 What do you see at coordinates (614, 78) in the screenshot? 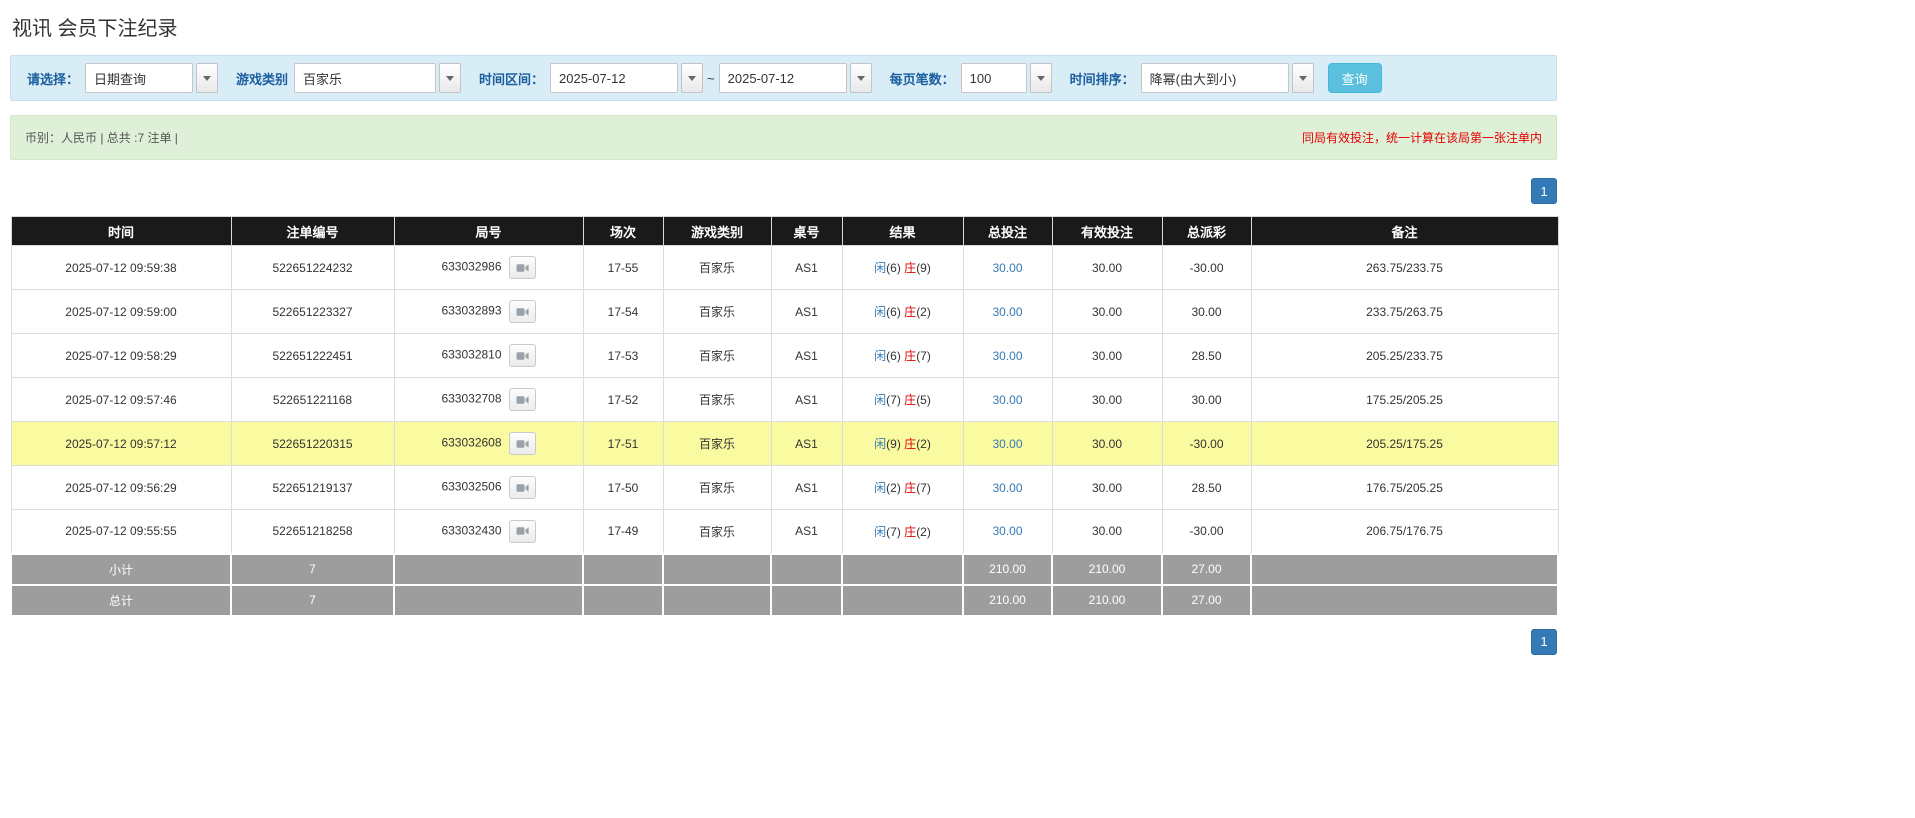
I see `date-from-input` at bounding box center [614, 78].